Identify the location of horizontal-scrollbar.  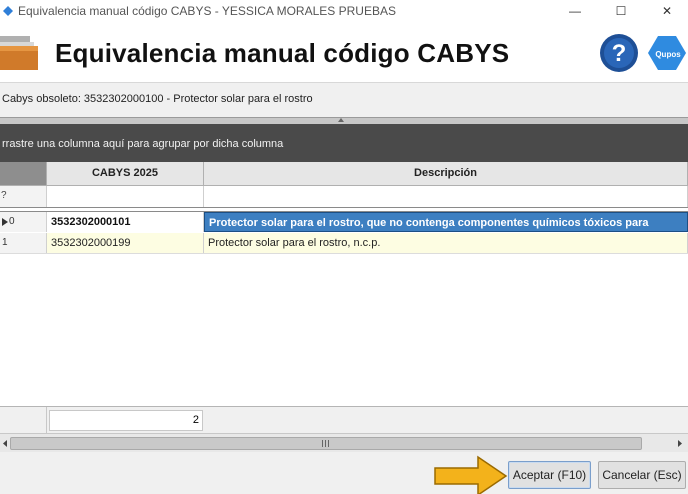
(344, 442).